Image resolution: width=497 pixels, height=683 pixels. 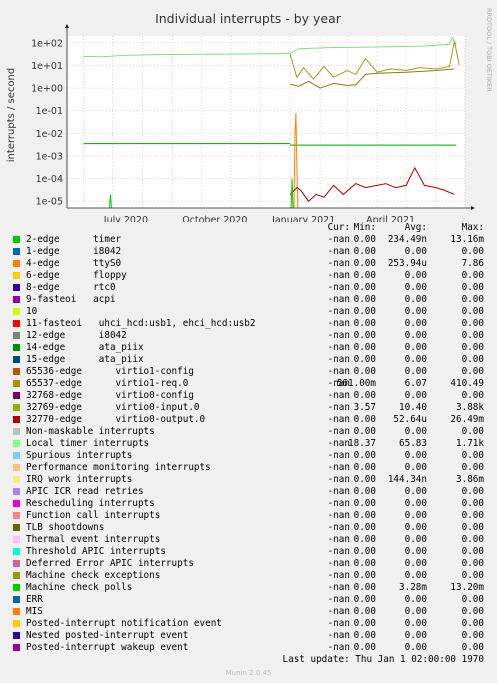 I want to click on legend-row: ERR -nan 0.00 0.00 0.00, so click(x=248, y=600).